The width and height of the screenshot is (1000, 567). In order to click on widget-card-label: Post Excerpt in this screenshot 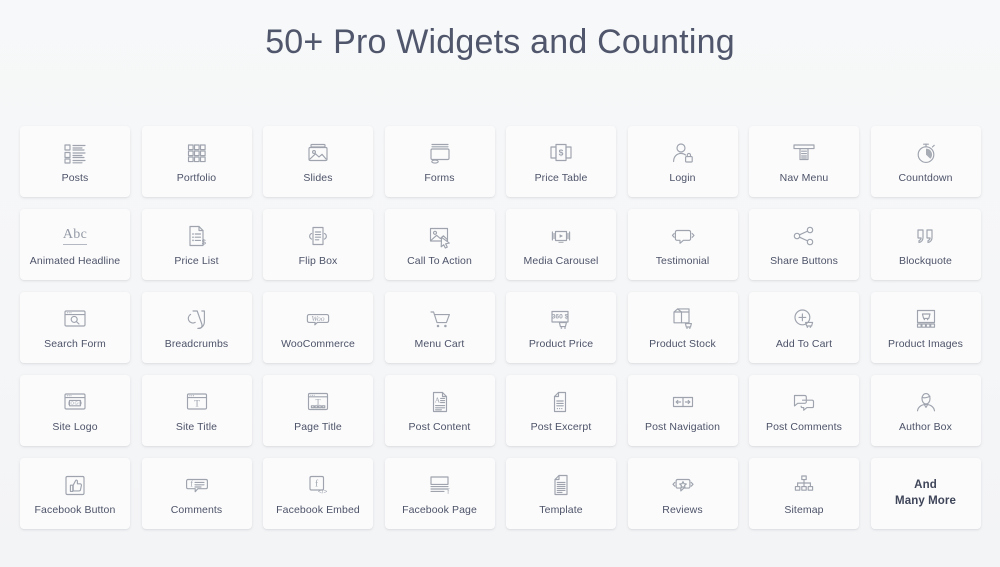, I will do `click(561, 427)`.